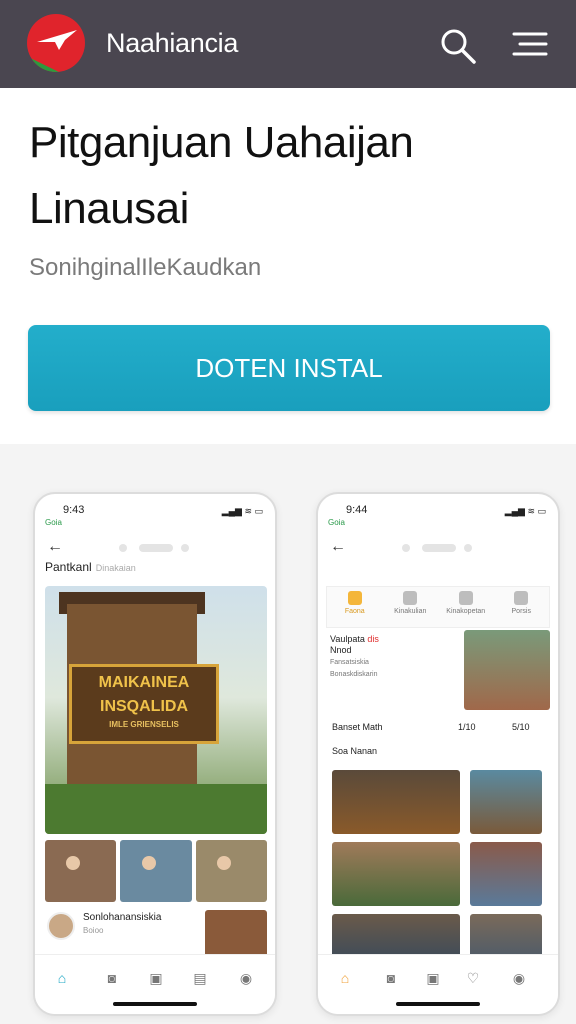 This screenshot has height=1024, width=576. What do you see at coordinates (288, 44) in the screenshot?
I see `top-app-bar: Naahiancia` at bounding box center [288, 44].